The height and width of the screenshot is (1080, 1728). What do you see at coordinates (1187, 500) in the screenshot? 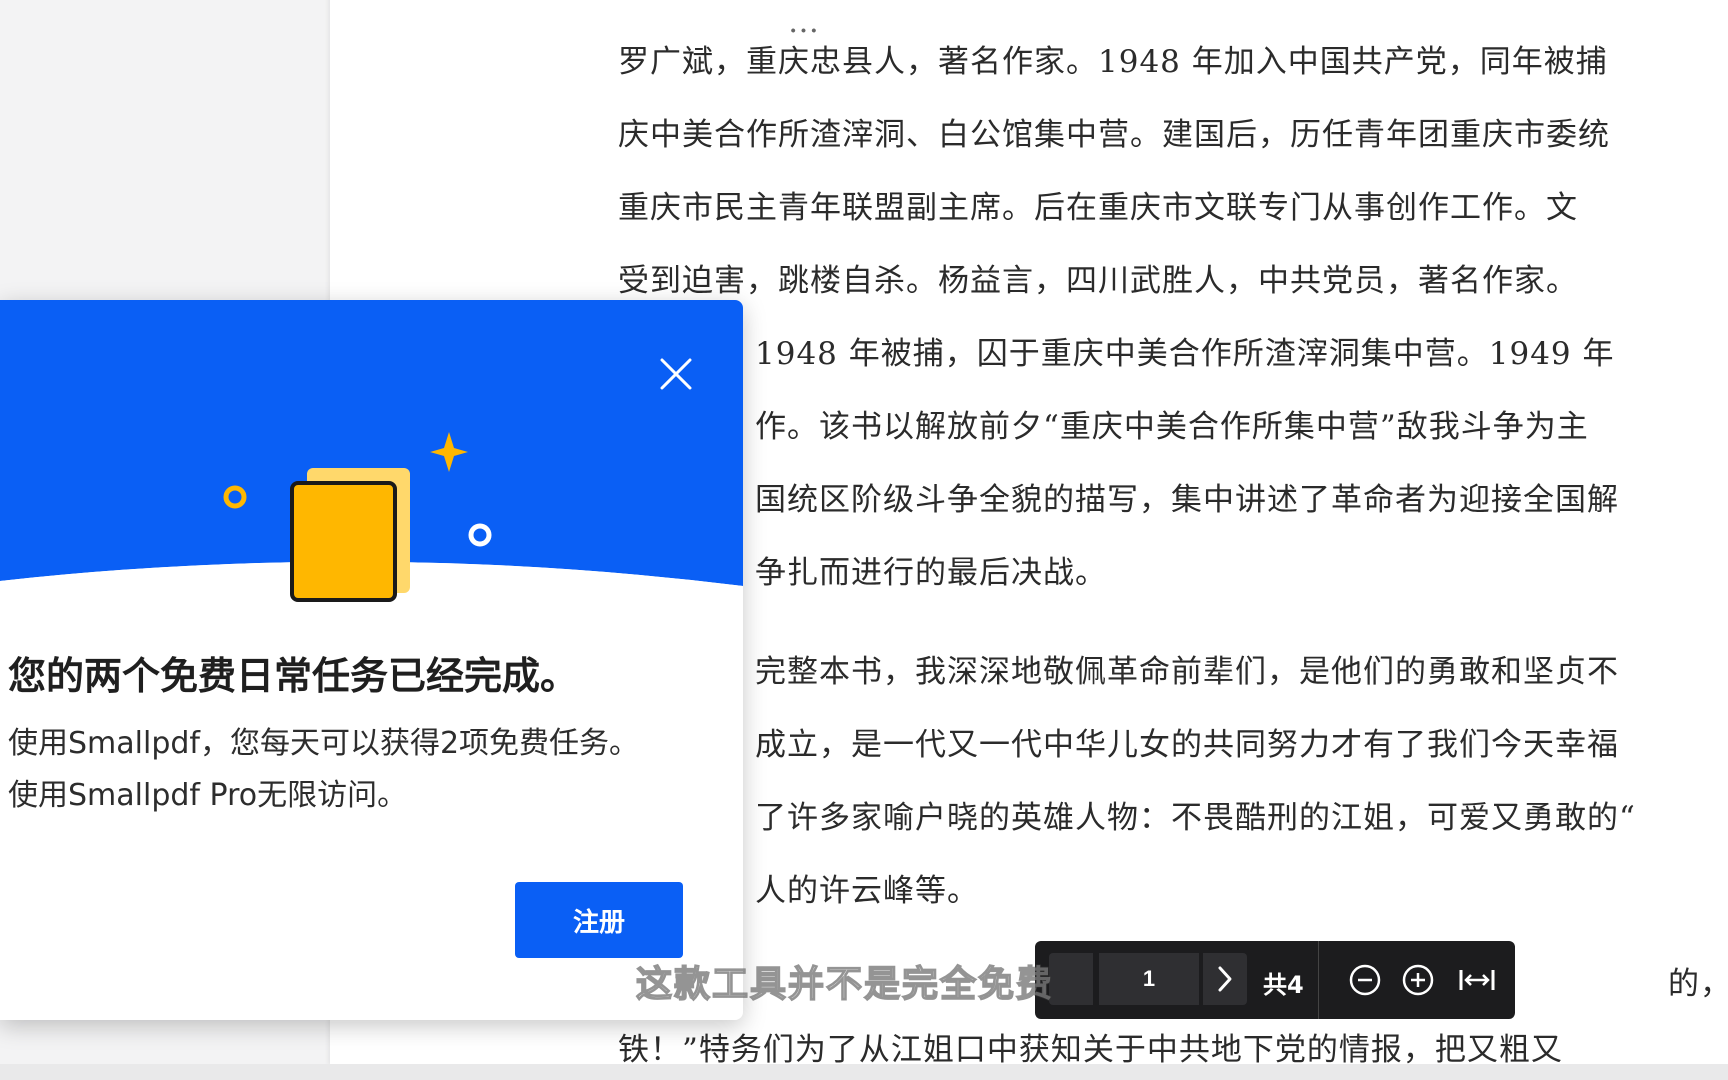
I see `document-line: 国统区阶级斗争全貌的描写，集中讲述了革命者为迎接全国解` at bounding box center [1187, 500].